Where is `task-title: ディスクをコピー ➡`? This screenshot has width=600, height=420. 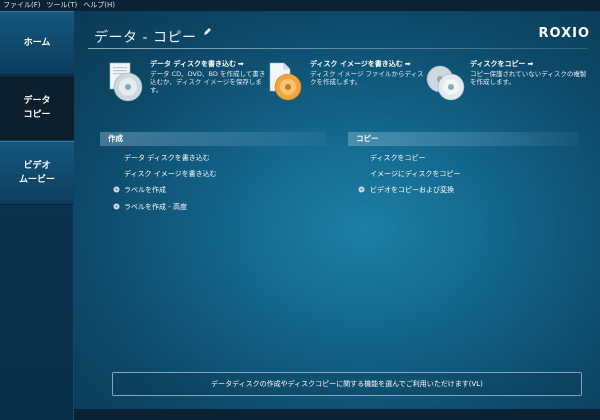
task-title: ディスクをコピー ➡ is located at coordinates (501, 64).